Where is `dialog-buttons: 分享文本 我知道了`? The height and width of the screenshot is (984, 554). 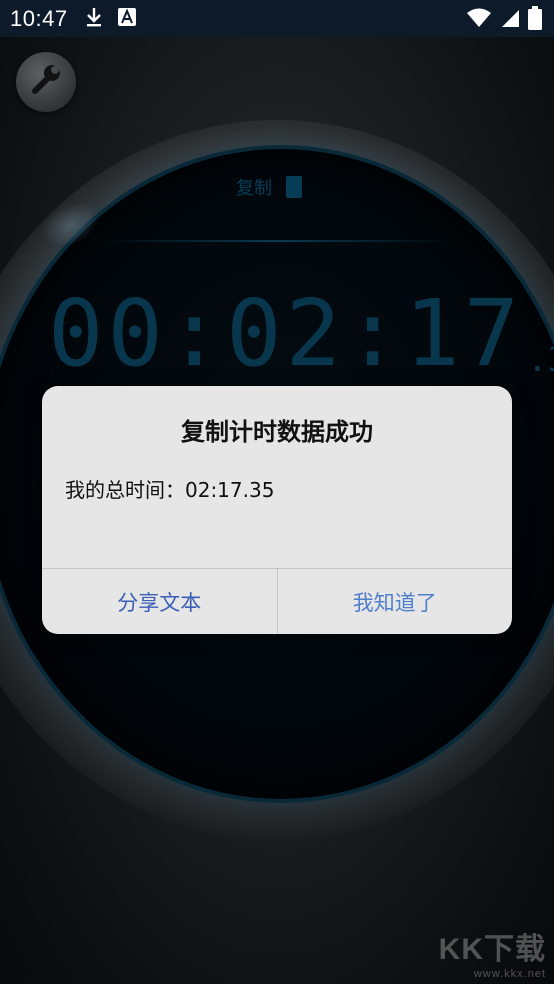 dialog-buttons: 分享文本 我知道了 is located at coordinates (277, 601).